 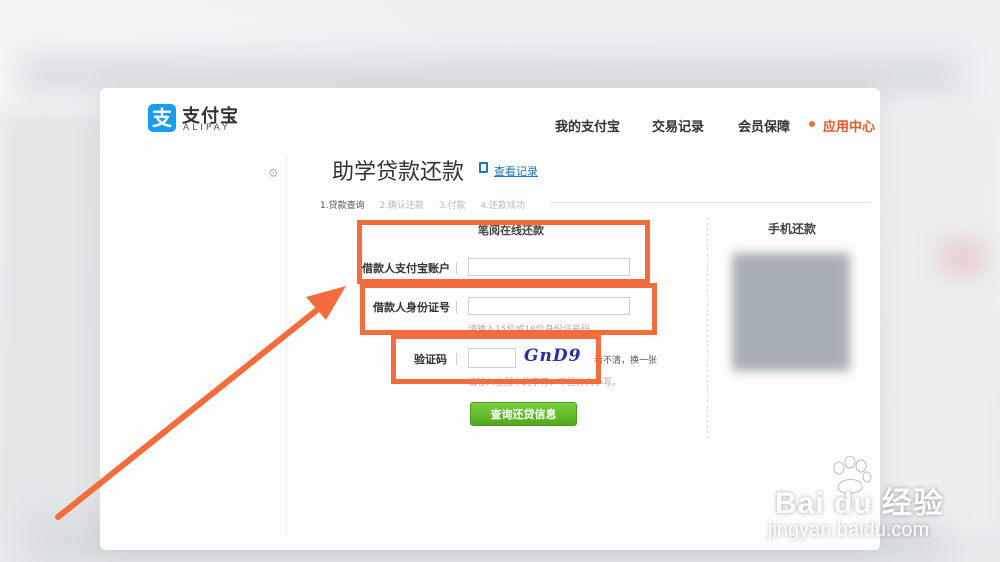 What do you see at coordinates (859, 503) in the screenshot?
I see `baidu-watermark-brand: Bai du 经验` at bounding box center [859, 503].